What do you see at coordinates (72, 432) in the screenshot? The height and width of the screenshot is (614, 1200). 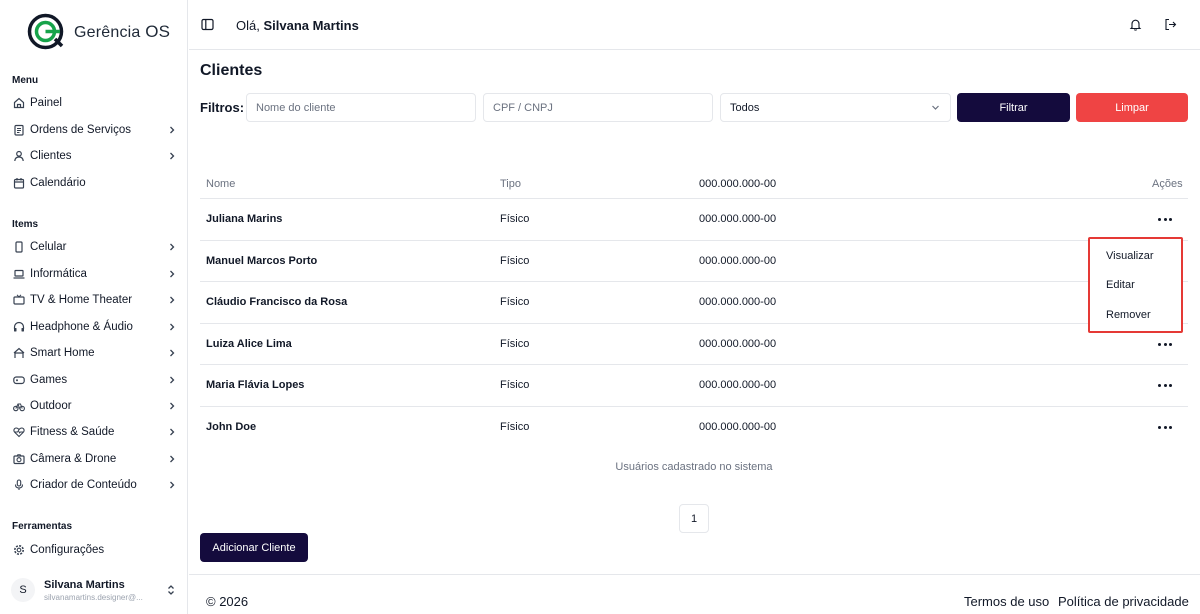 I see `sidebar-item-label: Fitness & Saúde` at bounding box center [72, 432].